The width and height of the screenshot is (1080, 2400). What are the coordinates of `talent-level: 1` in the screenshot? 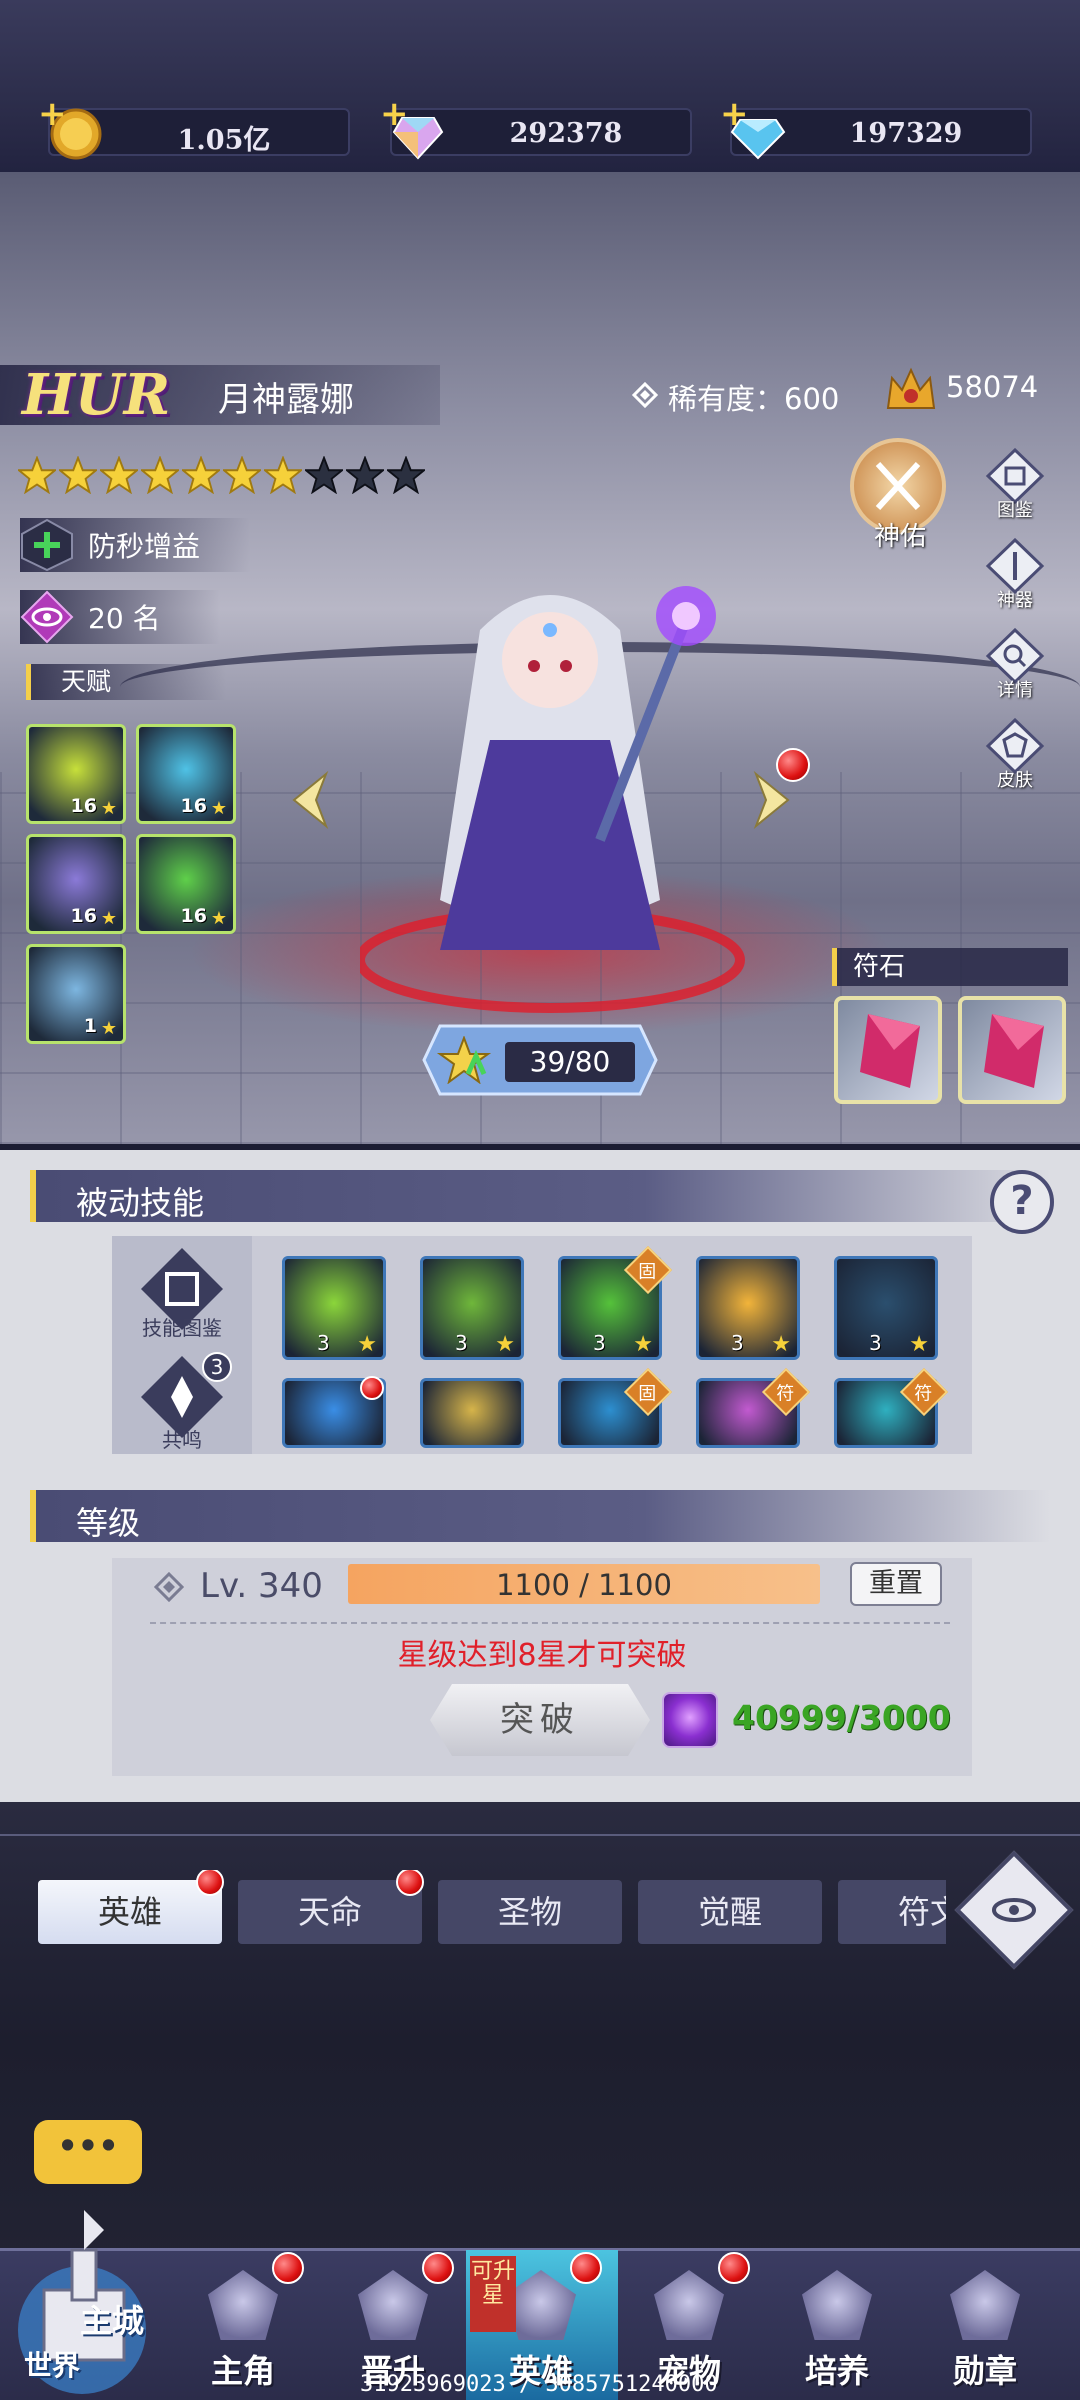 It's located at (90, 1026).